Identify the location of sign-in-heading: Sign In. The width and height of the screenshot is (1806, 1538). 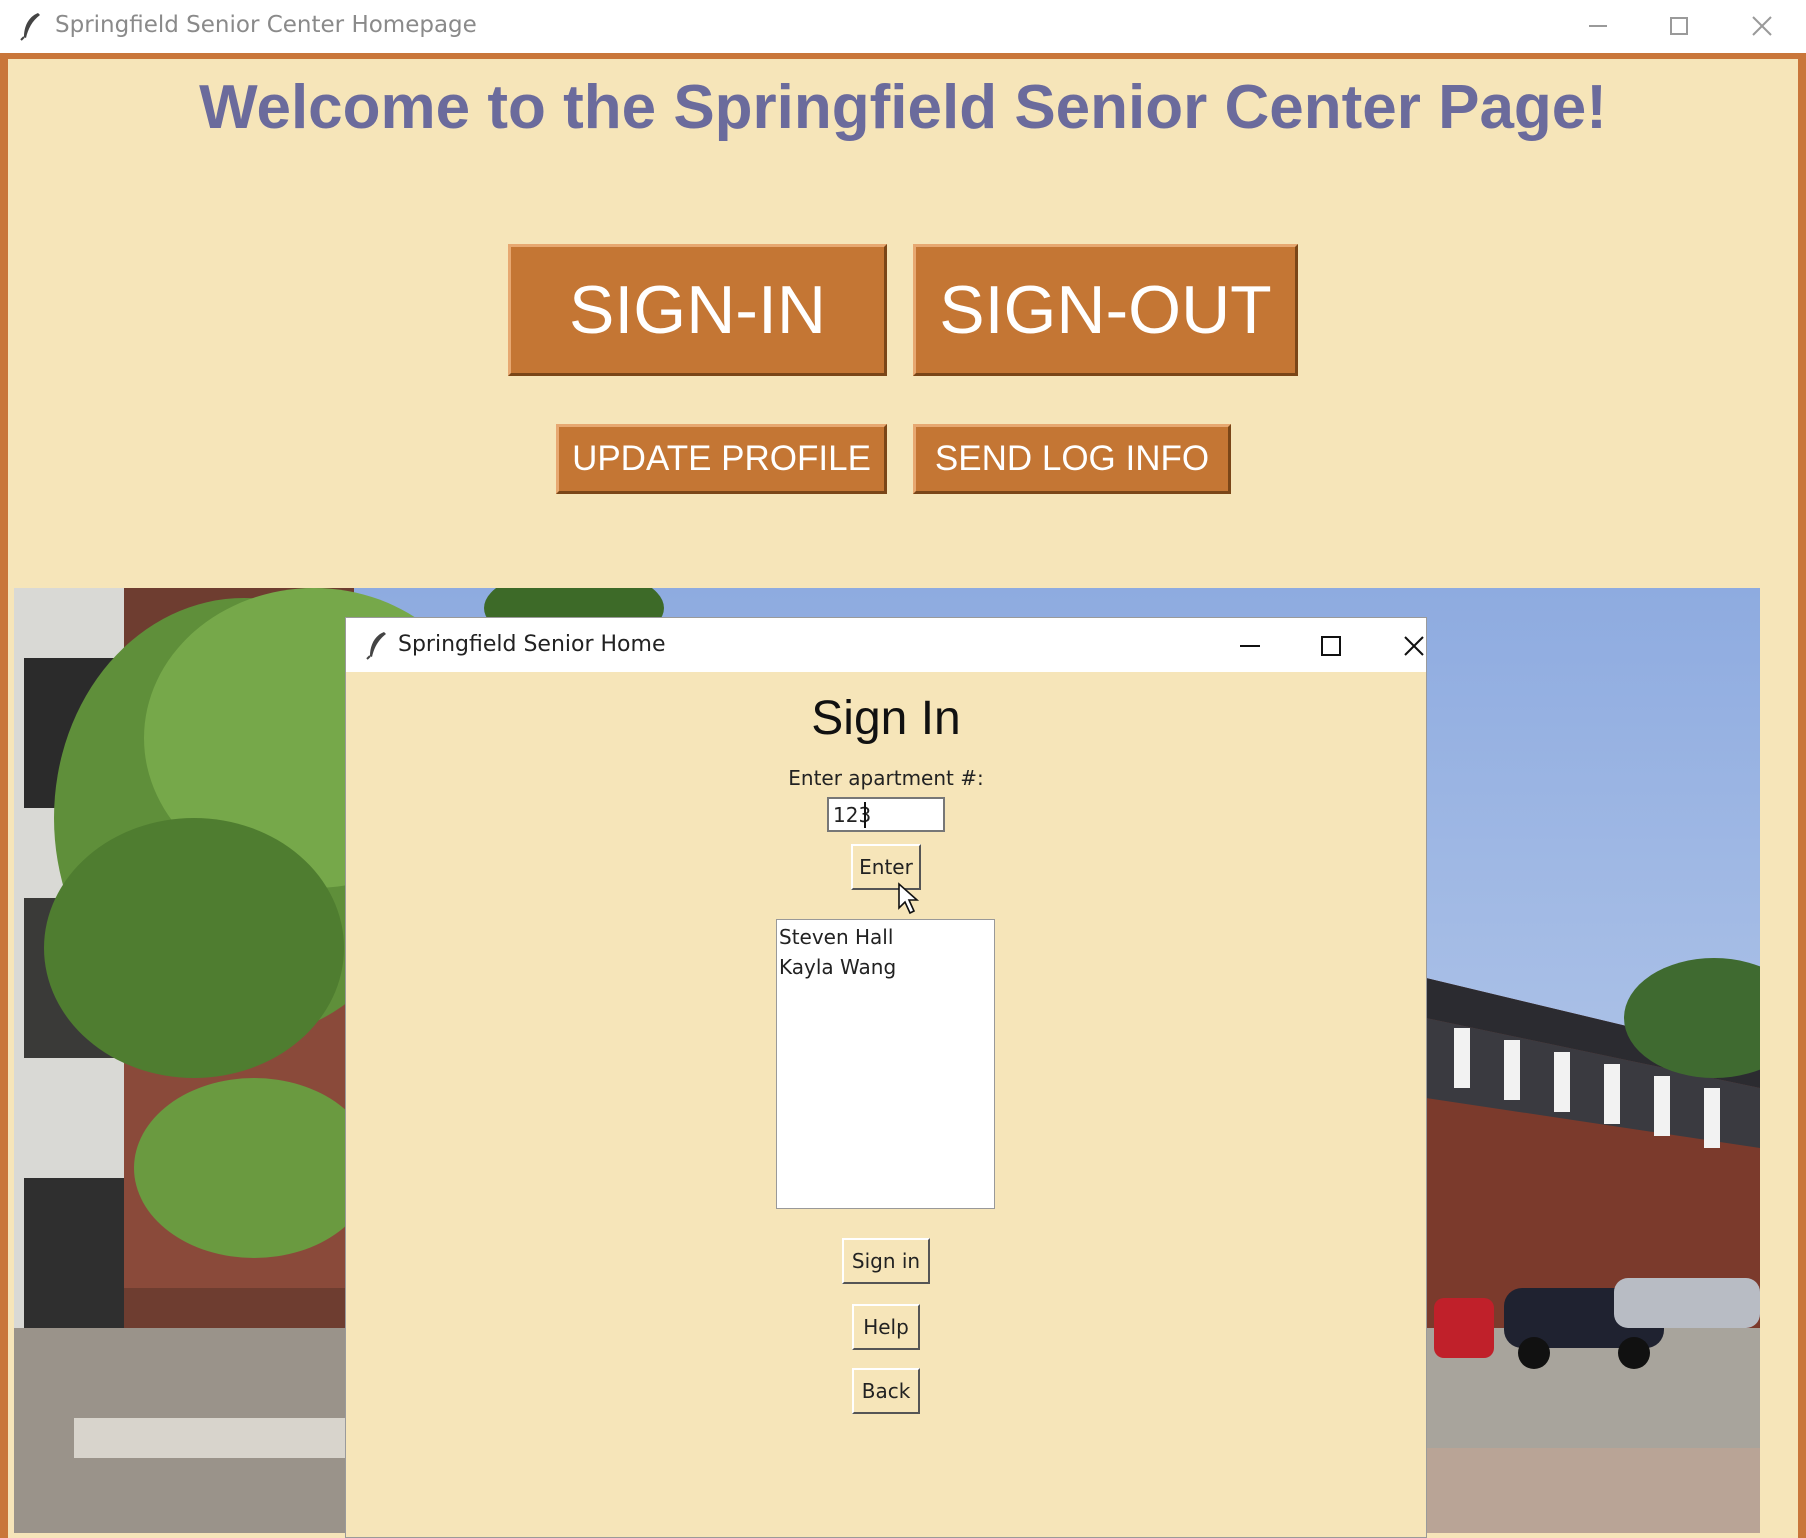
(886, 718).